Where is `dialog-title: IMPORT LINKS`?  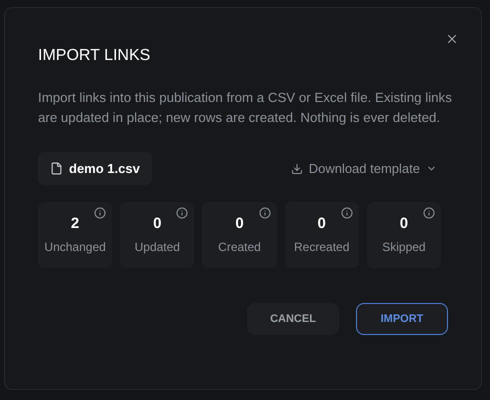 dialog-title: IMPORT LINKS is located at coordinates (95, 56).